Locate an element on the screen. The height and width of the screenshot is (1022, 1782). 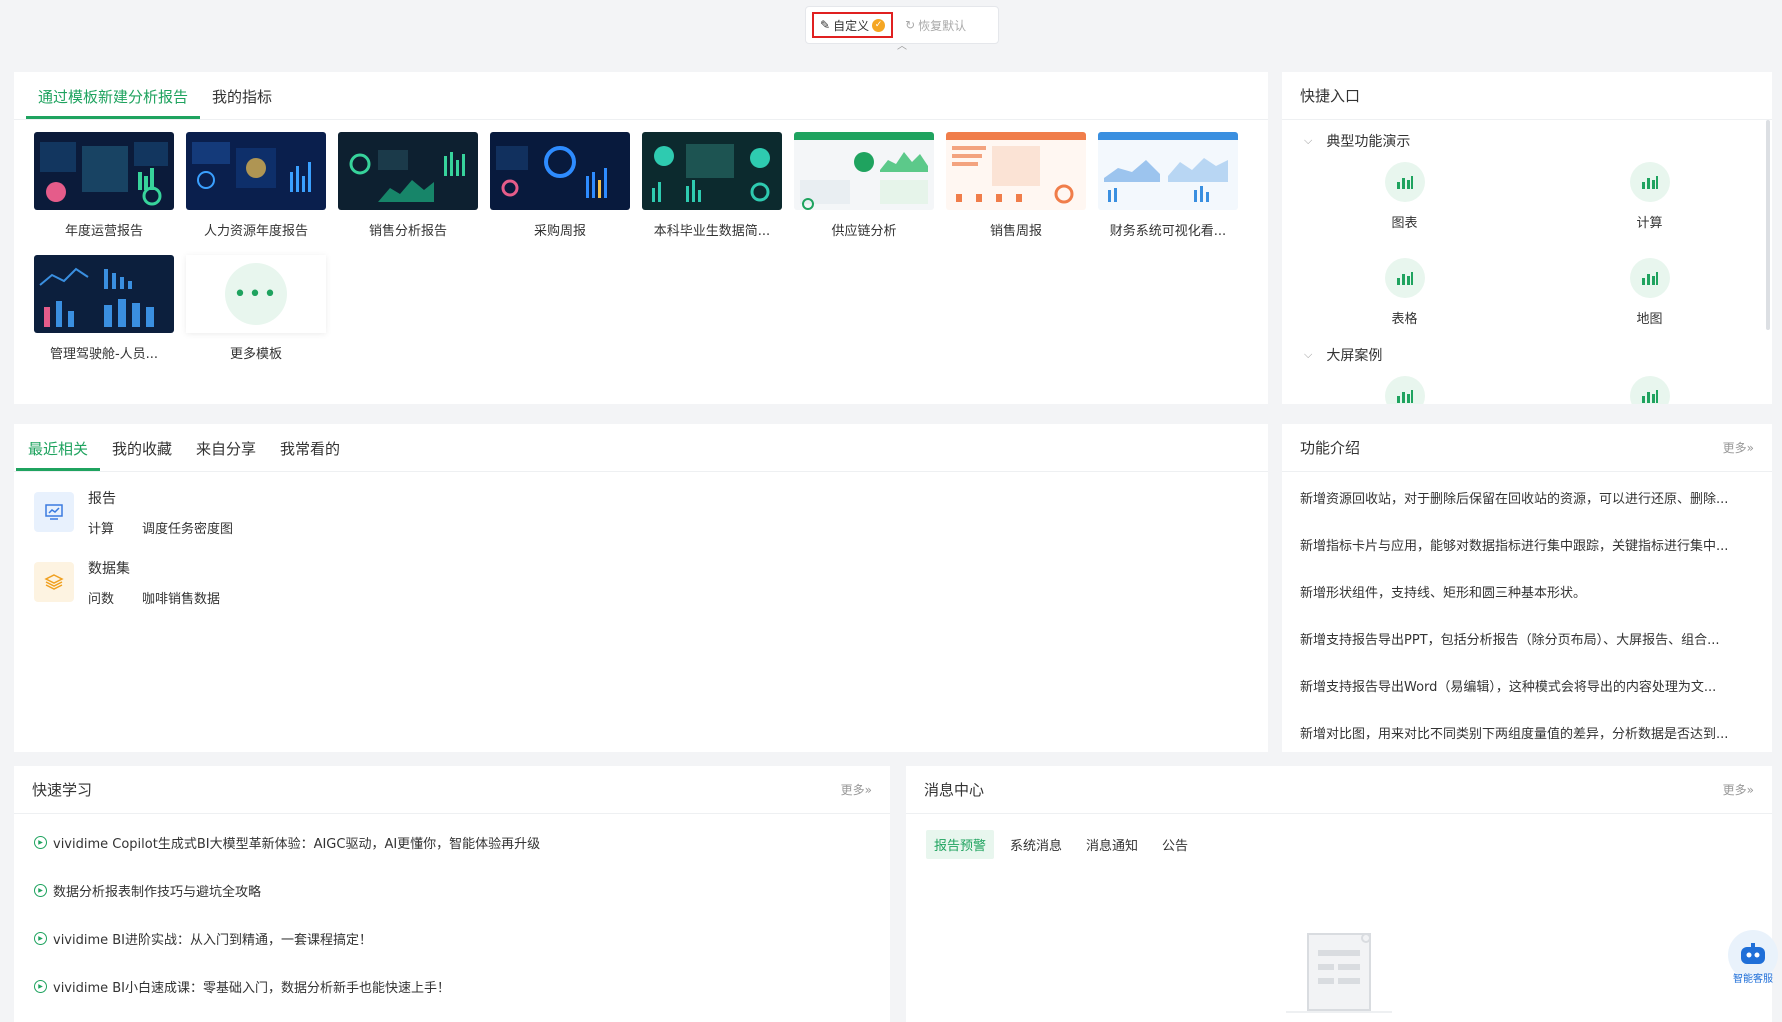
recent-tabs: 最近相关 我的收藏 来自分享 我常看的 is located at coordinates (641, 448).